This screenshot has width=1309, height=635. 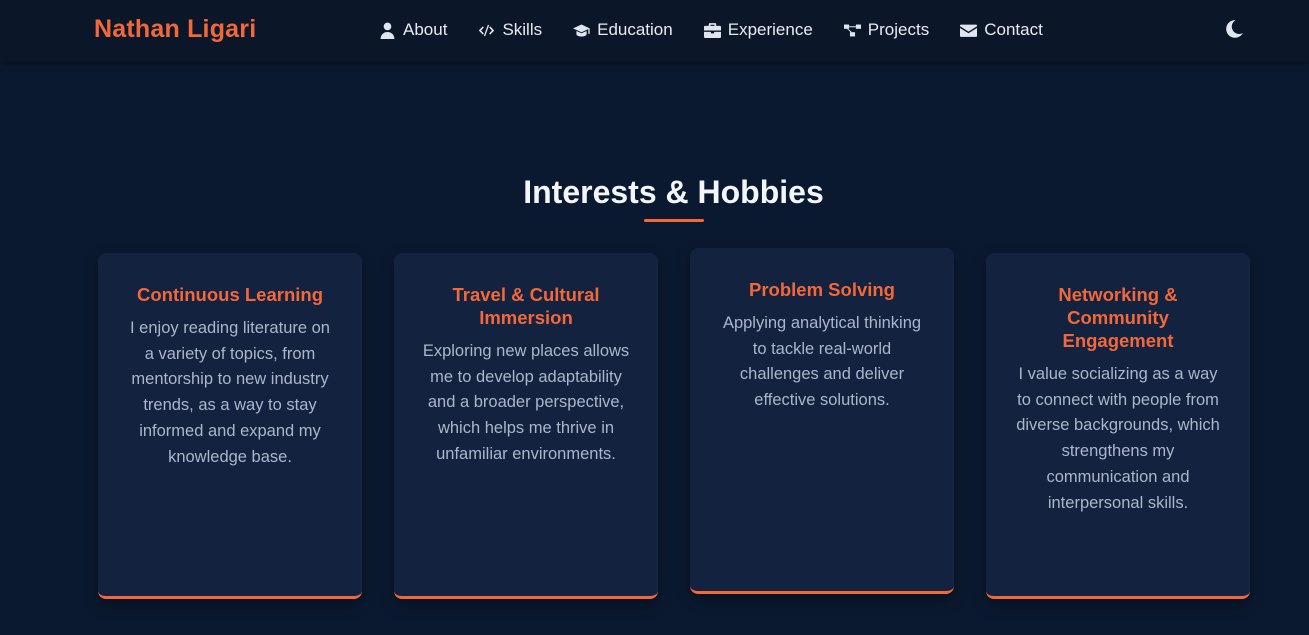 I want to click on card-title: Networking & Community Engagement, so click(x=1118, y=317).